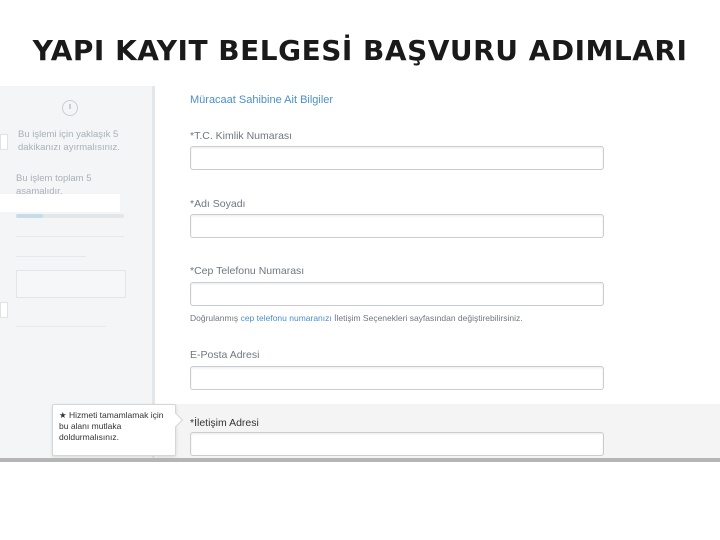  Describe the element at coordinates (60, 203) in the screenshot. I see `progress-panel` at that location.